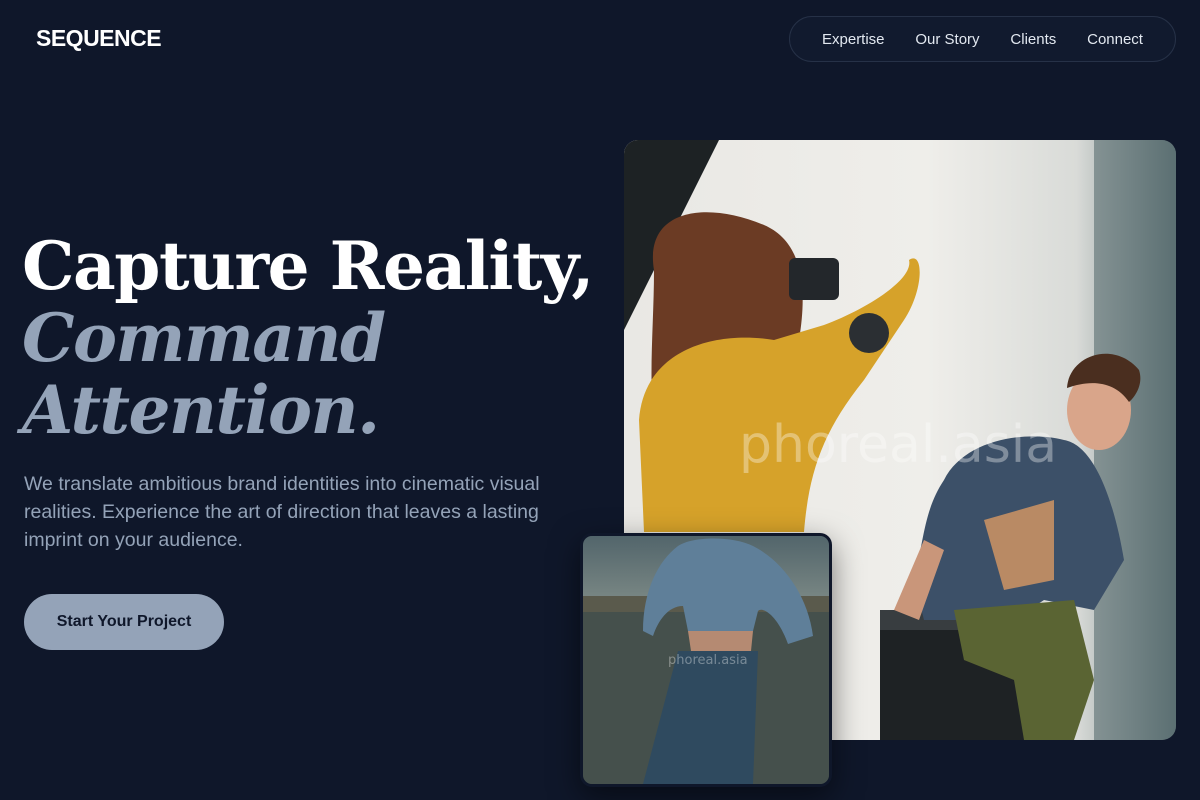  Describe the element at coordinates (814, 279) in the screenshot. I see `camera-shape` at that location.